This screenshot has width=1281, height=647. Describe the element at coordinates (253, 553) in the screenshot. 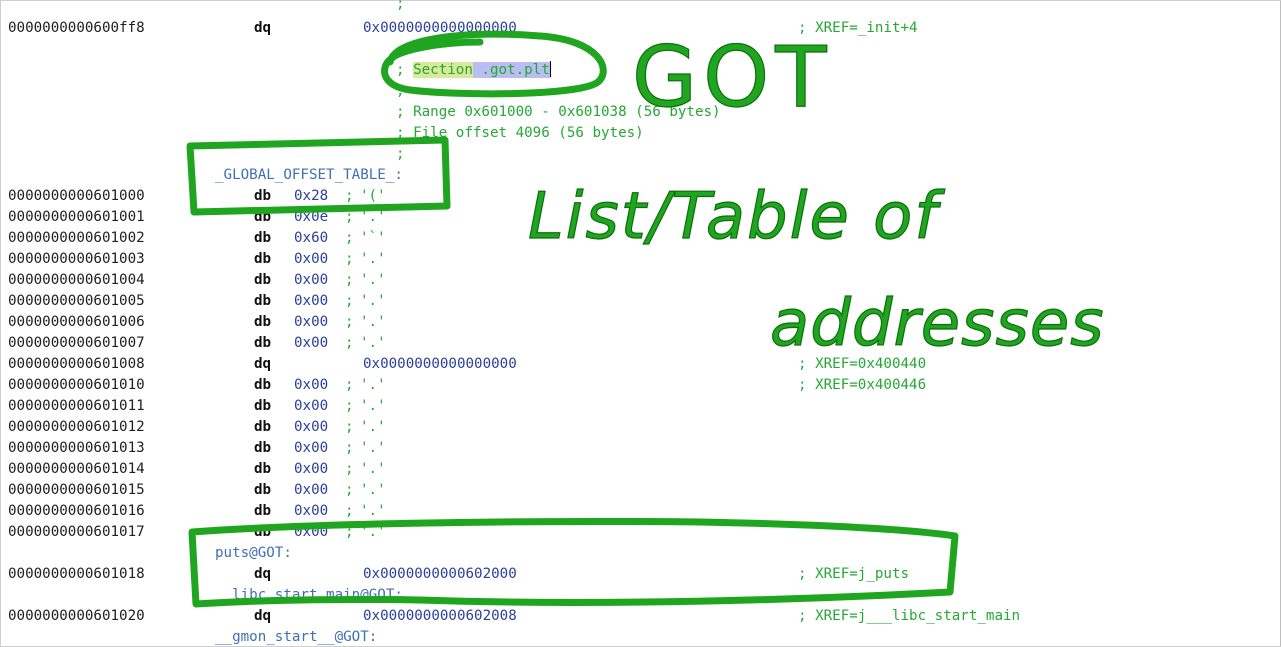

I see `puts-got-label: puts@GOT:` at that location.